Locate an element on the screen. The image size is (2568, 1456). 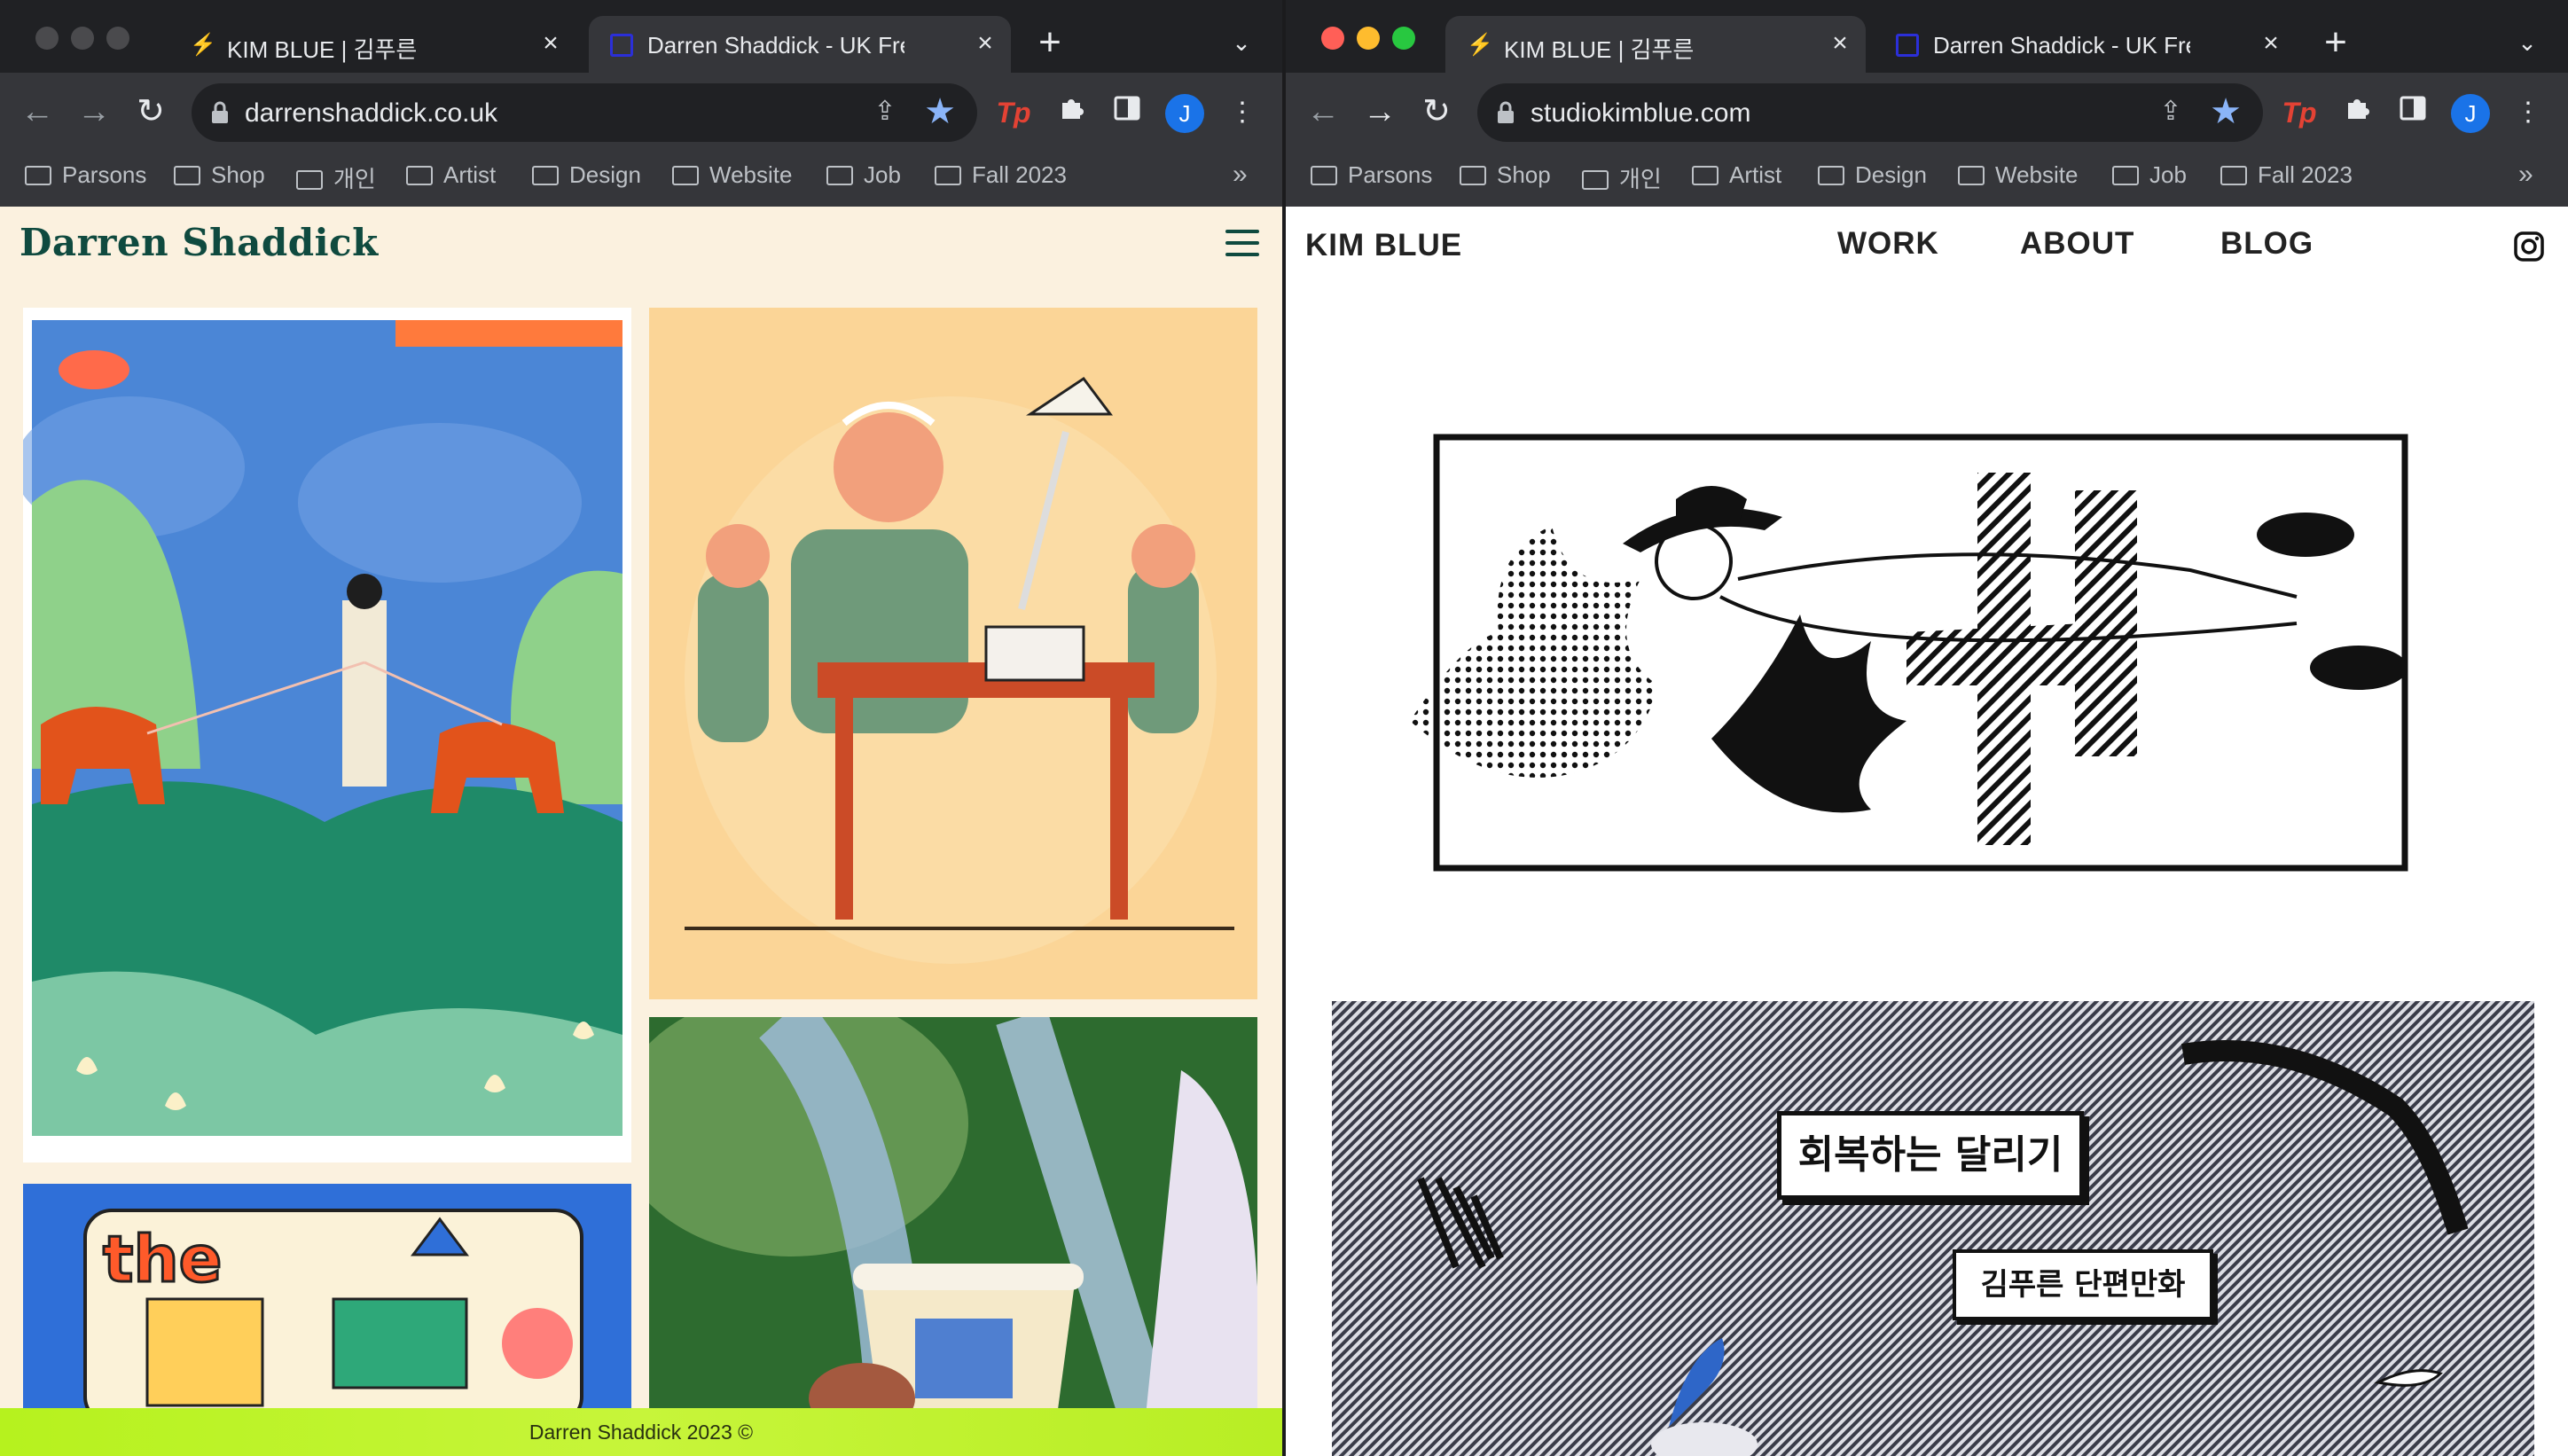
address-bar: studiokimblue.com ⇪ ★ is located at coordinates (1870, 112).